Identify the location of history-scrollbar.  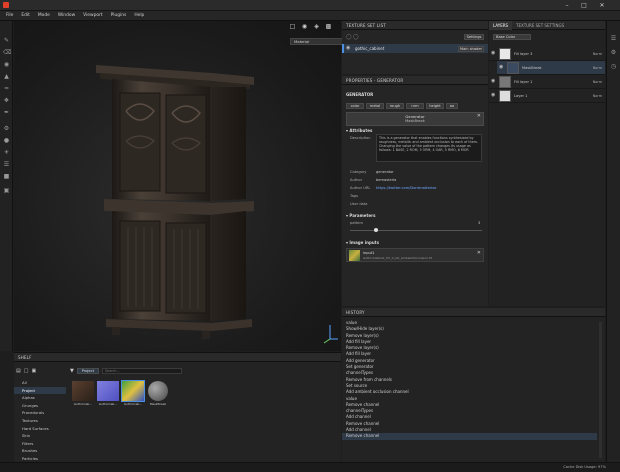
(600, 390).